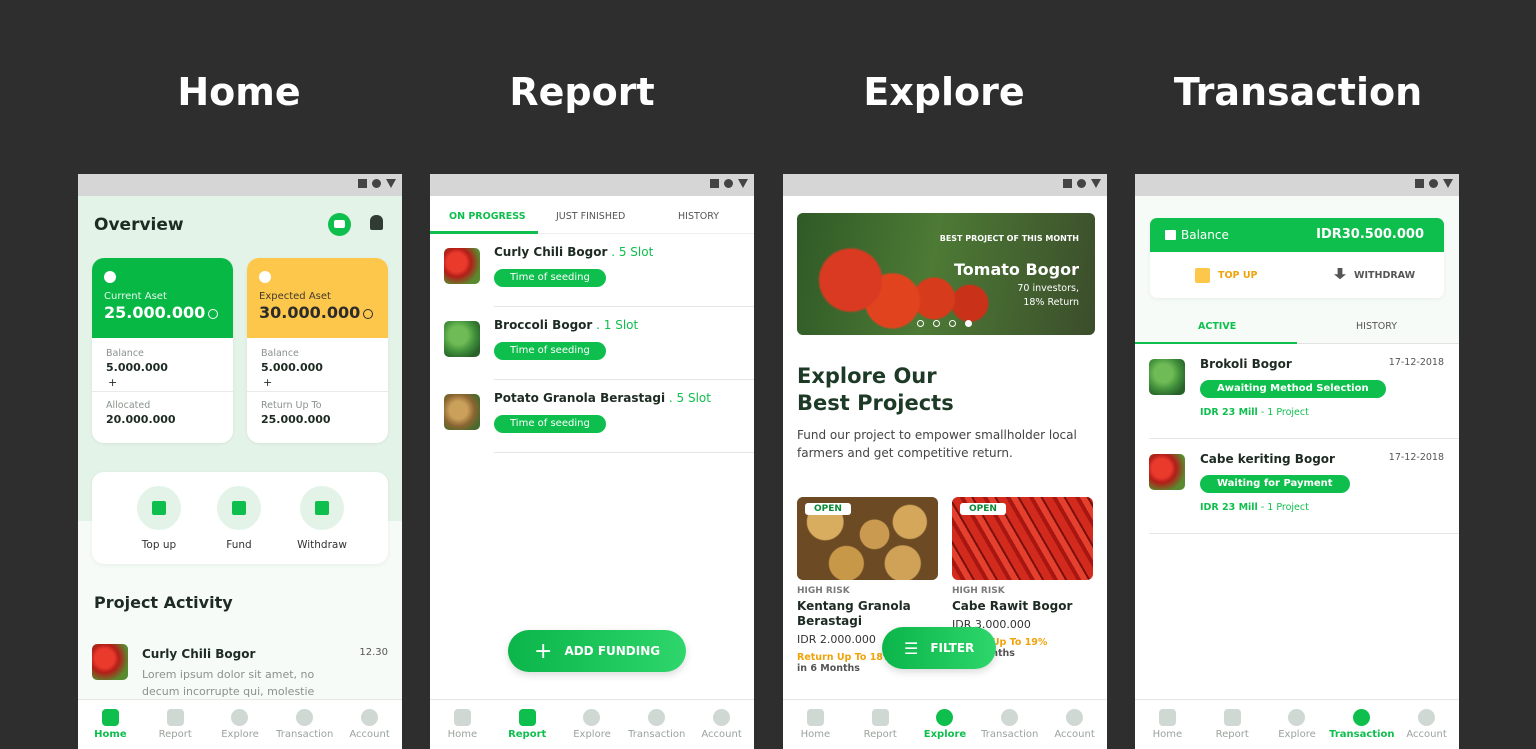 This screenshot has width=1536, height=749. What do you see at coordinates (615, 325) in the screenshot?
I see `item-slot: . 1 Slot` at bounding box center [615, 325].